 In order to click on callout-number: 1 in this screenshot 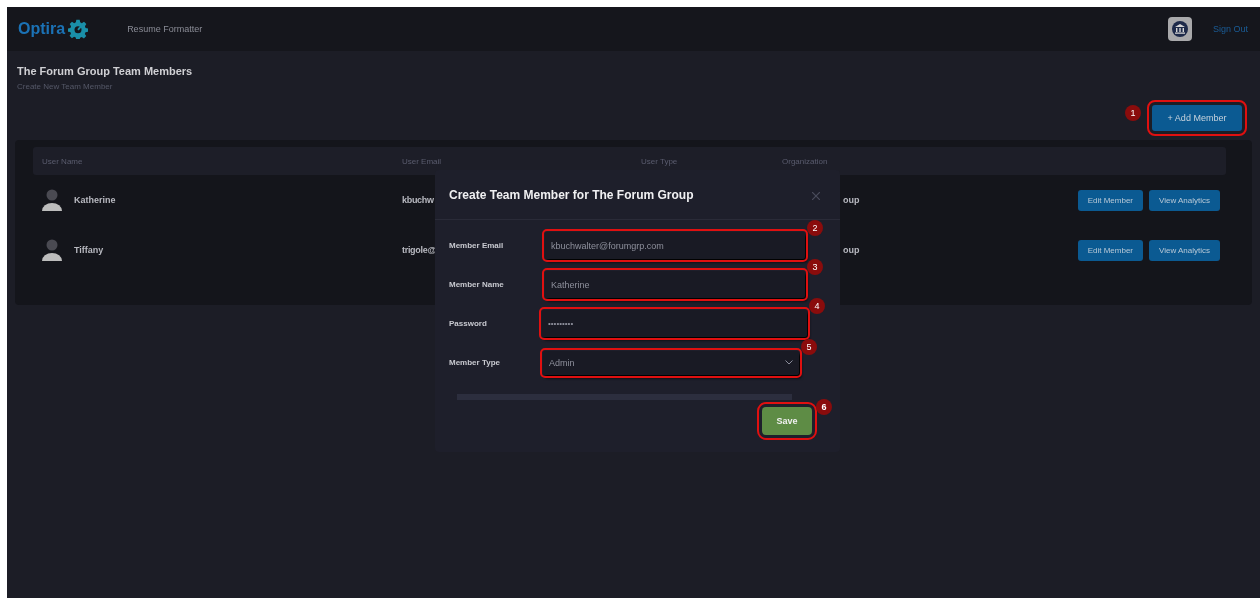, I will do `click(1133, 113)`.